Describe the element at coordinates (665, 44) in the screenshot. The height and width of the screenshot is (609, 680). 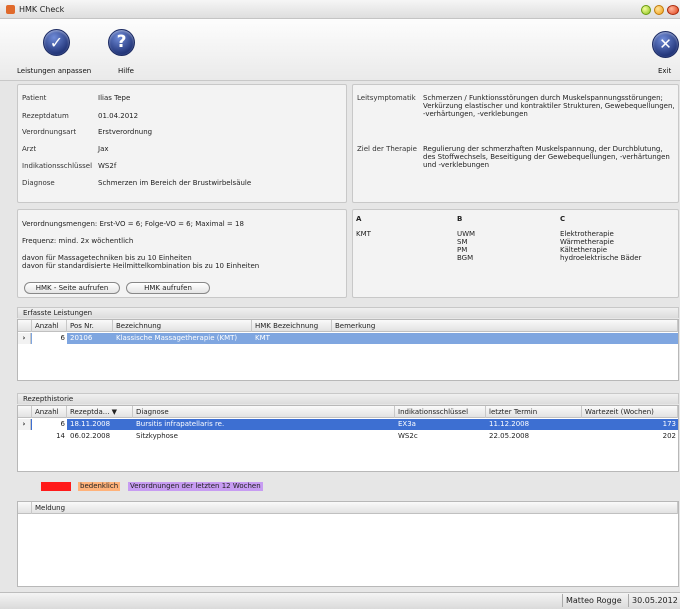
I see `exit-icon: ✕` at that location.